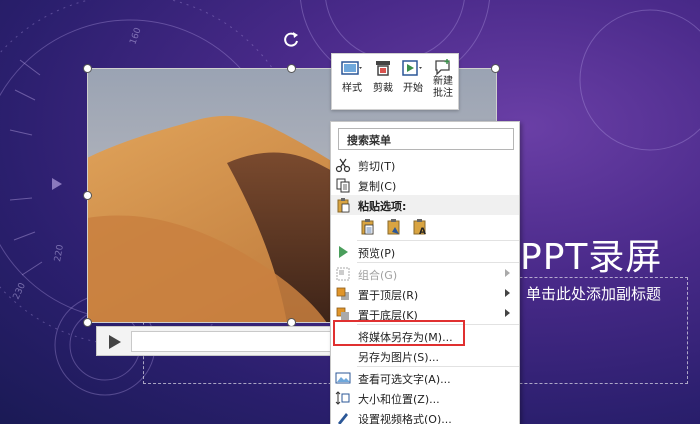  What do you see at coordinates (343, 378) in the screenshot?
I see `alt-text-icon` at bounding box center [343, 378].